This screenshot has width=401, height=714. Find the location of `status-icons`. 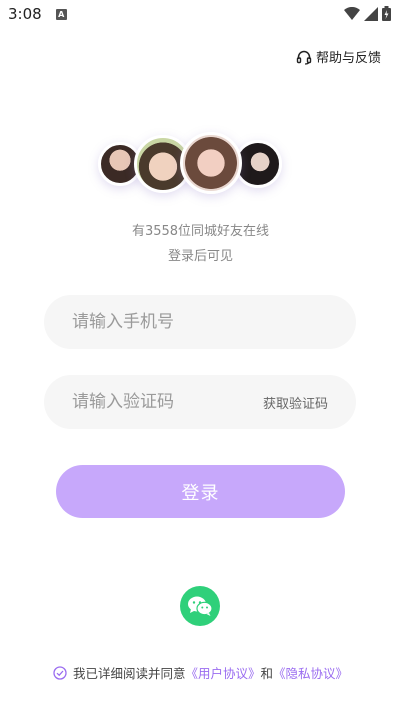

status-icons is located at coordinates (367, 13).